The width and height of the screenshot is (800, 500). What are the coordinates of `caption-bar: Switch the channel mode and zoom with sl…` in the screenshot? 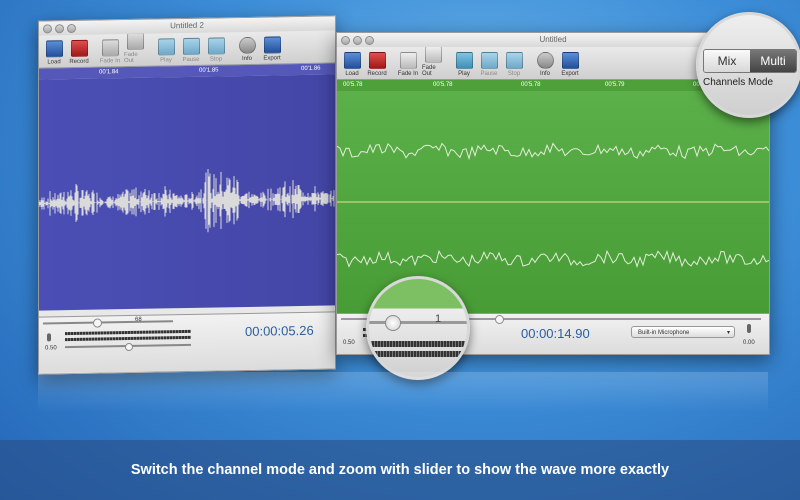 It's located at (400, 470).